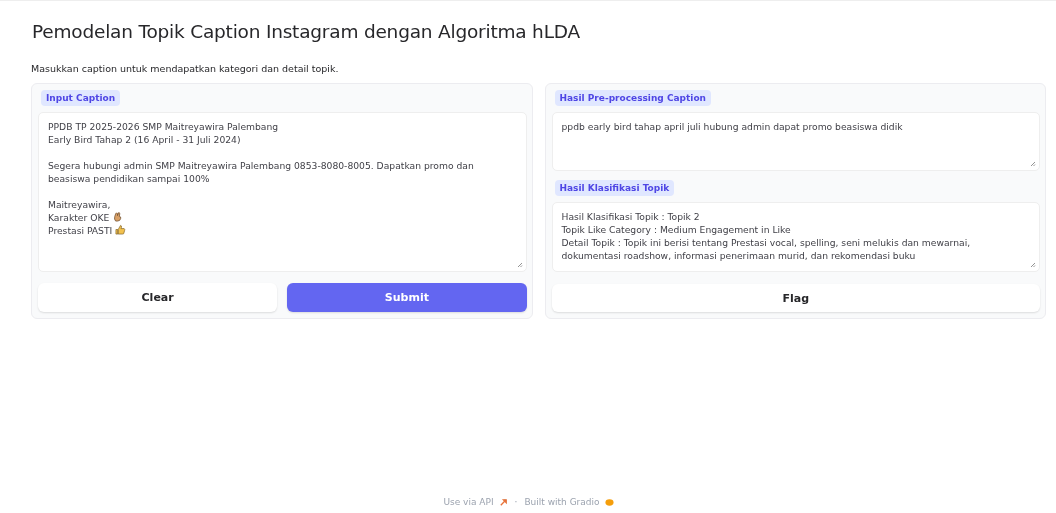 The width and height of the screenshot is (1056, 513). I want to click on page-title: Pemodelan Topik Caption Instagram dengan Algoritma hLDA, so click(306, 31).